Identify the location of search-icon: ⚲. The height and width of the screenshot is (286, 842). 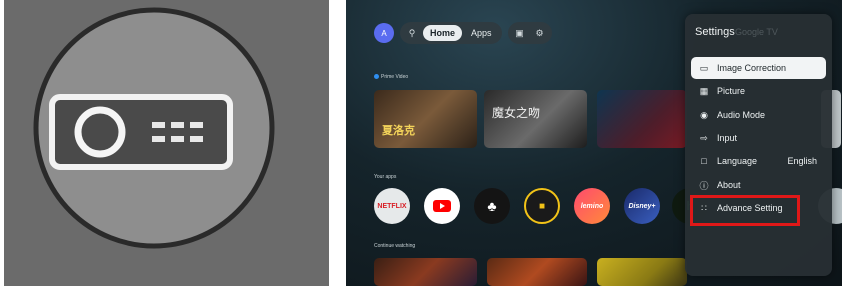
(412, 33).